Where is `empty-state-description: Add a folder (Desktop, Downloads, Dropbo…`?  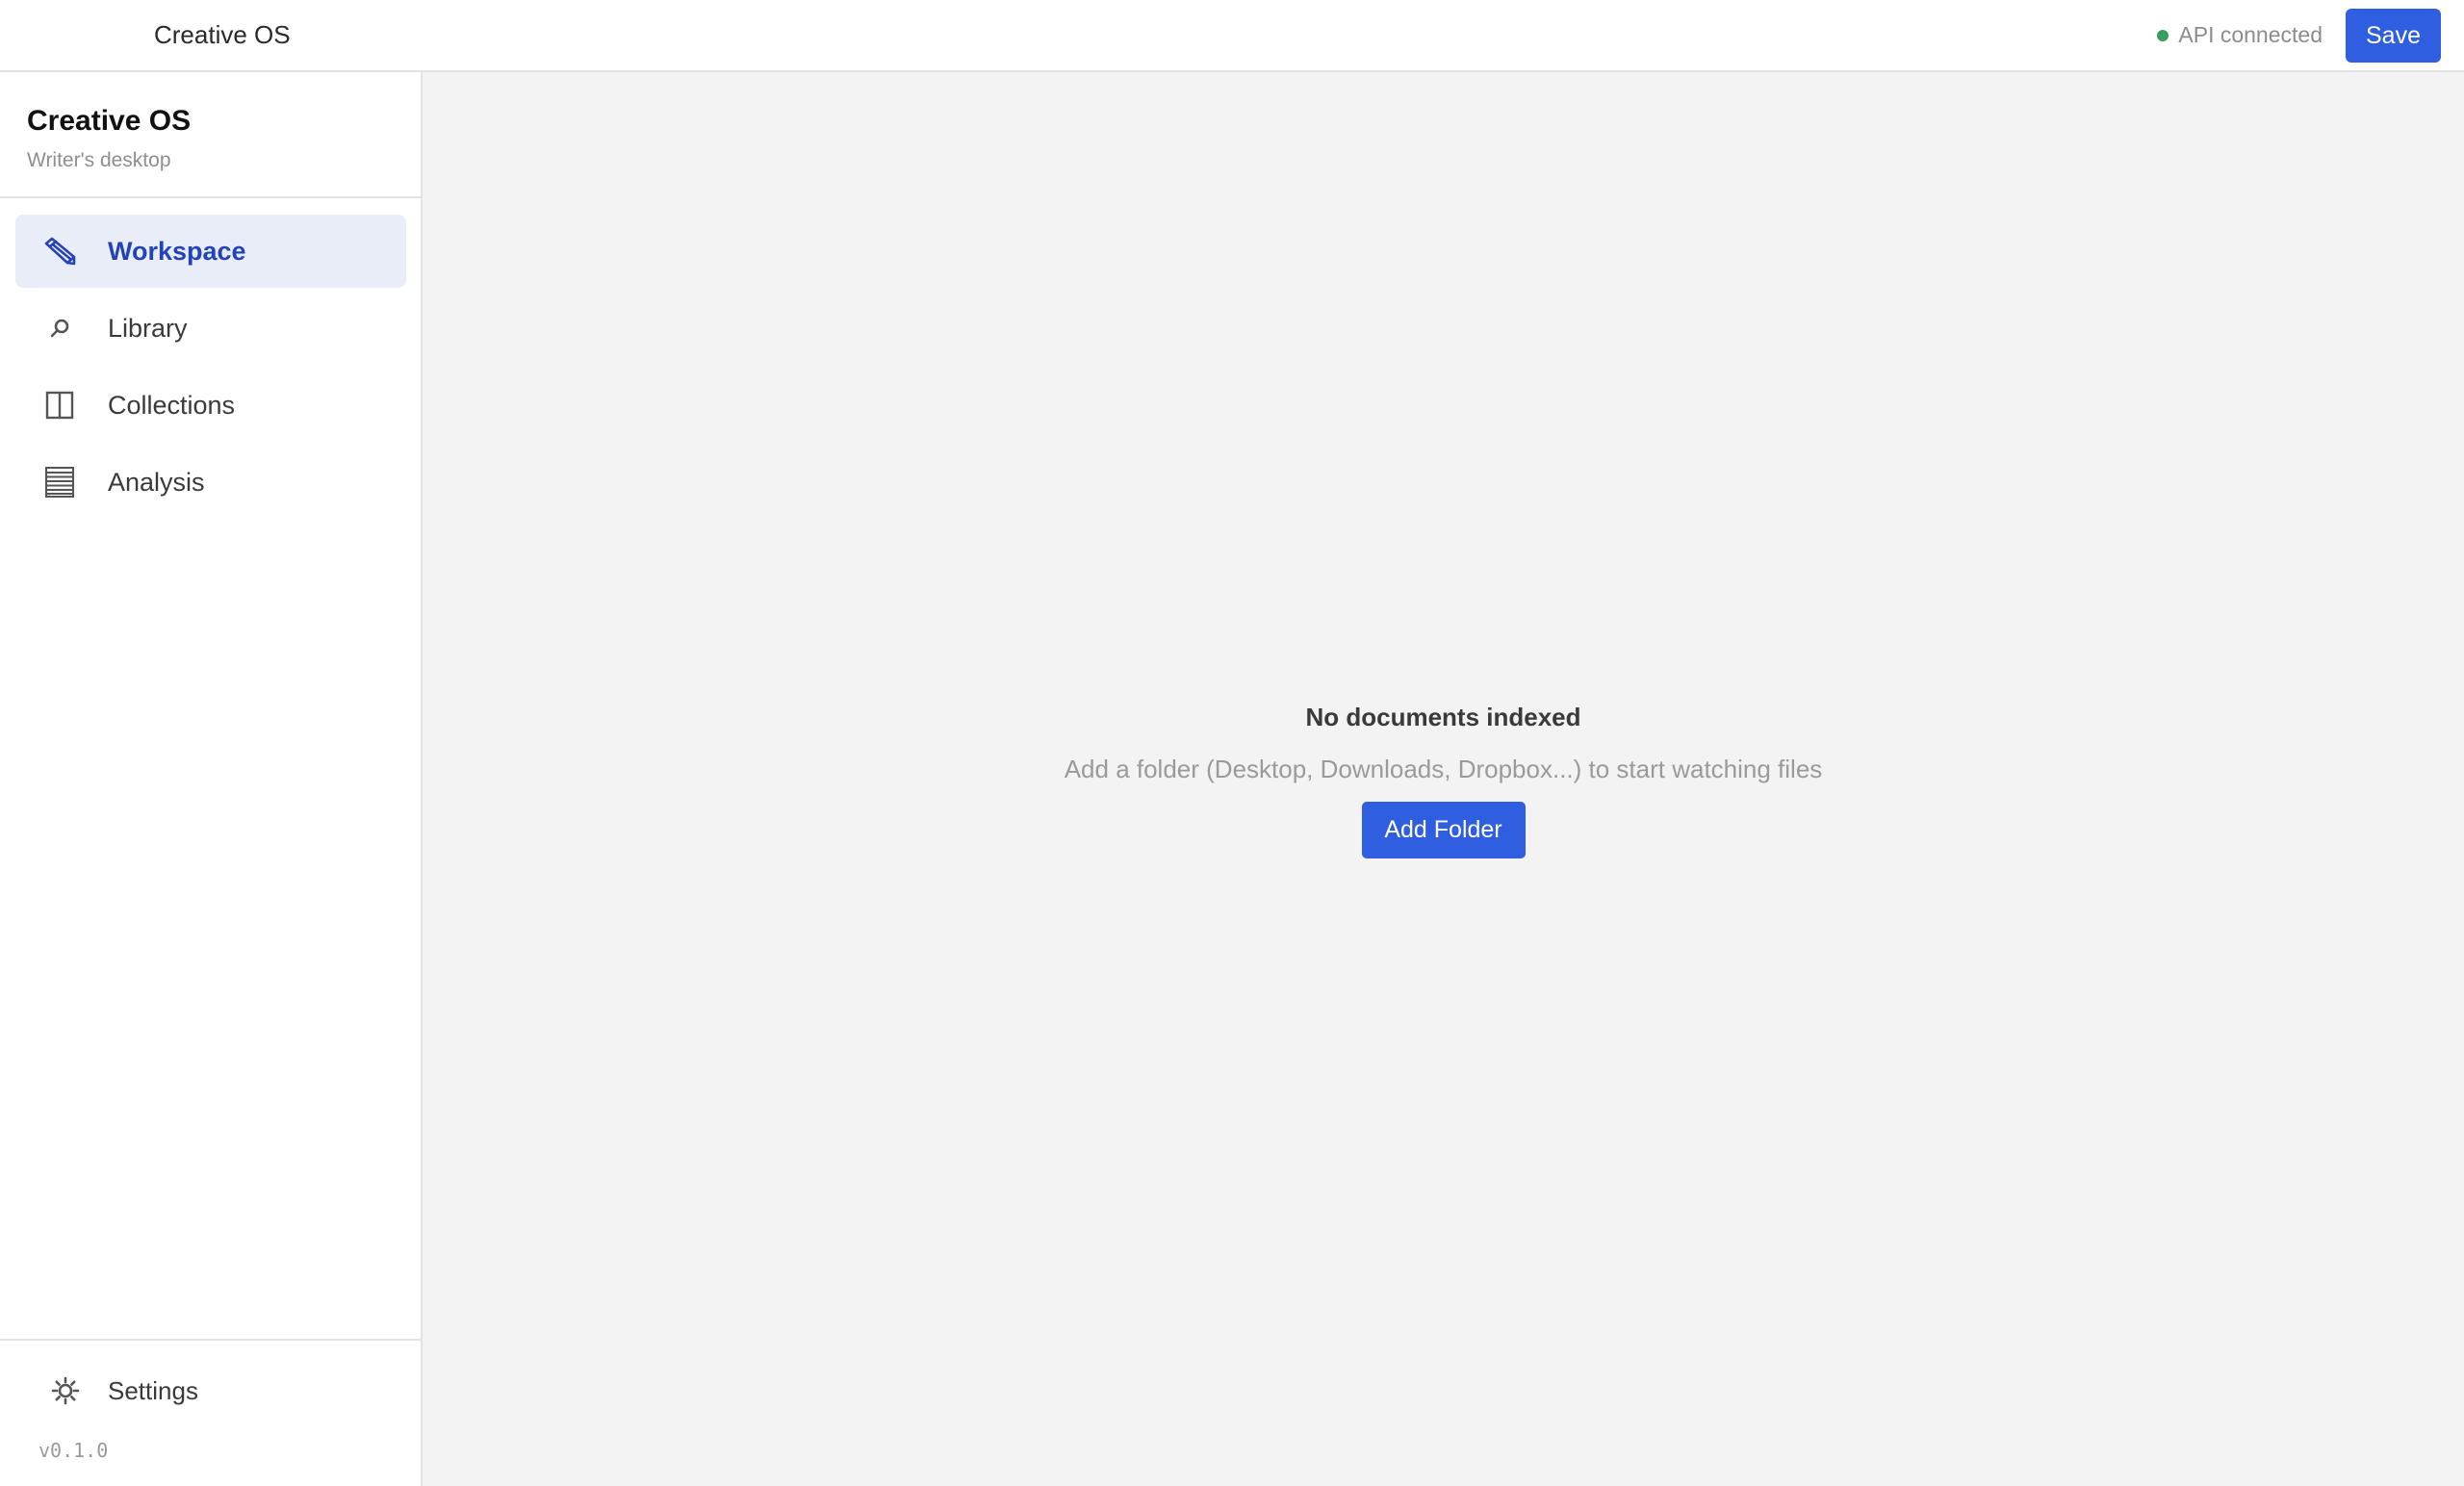 empty-state-description: Add a folder (Desktop, Downloads, Dropbo… is located at coordinates (1443, 769).